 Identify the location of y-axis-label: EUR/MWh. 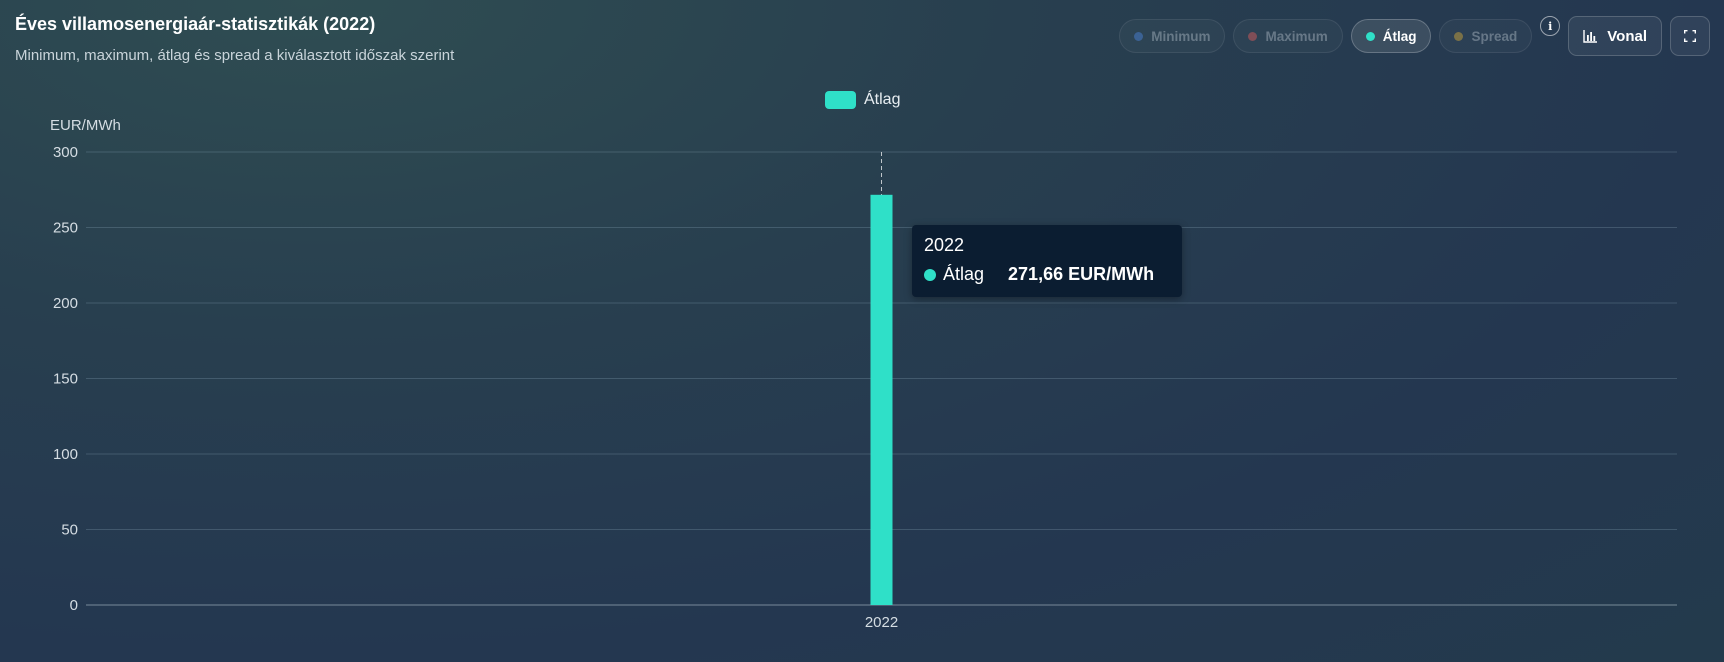
(85, 125).